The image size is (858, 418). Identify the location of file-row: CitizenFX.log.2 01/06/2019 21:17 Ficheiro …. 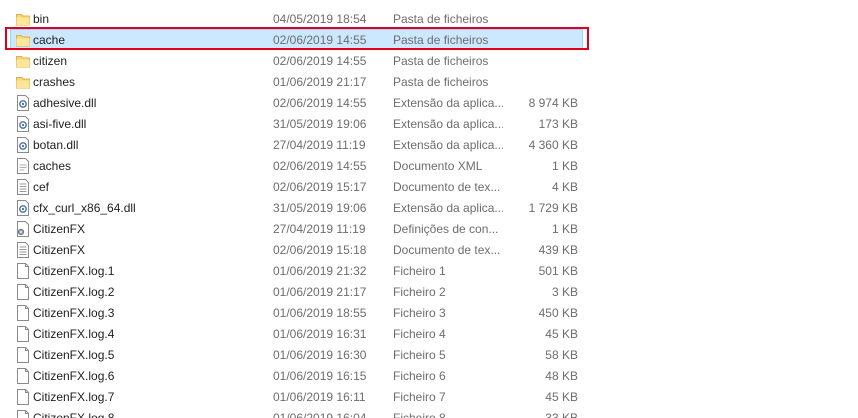
(296, 291).